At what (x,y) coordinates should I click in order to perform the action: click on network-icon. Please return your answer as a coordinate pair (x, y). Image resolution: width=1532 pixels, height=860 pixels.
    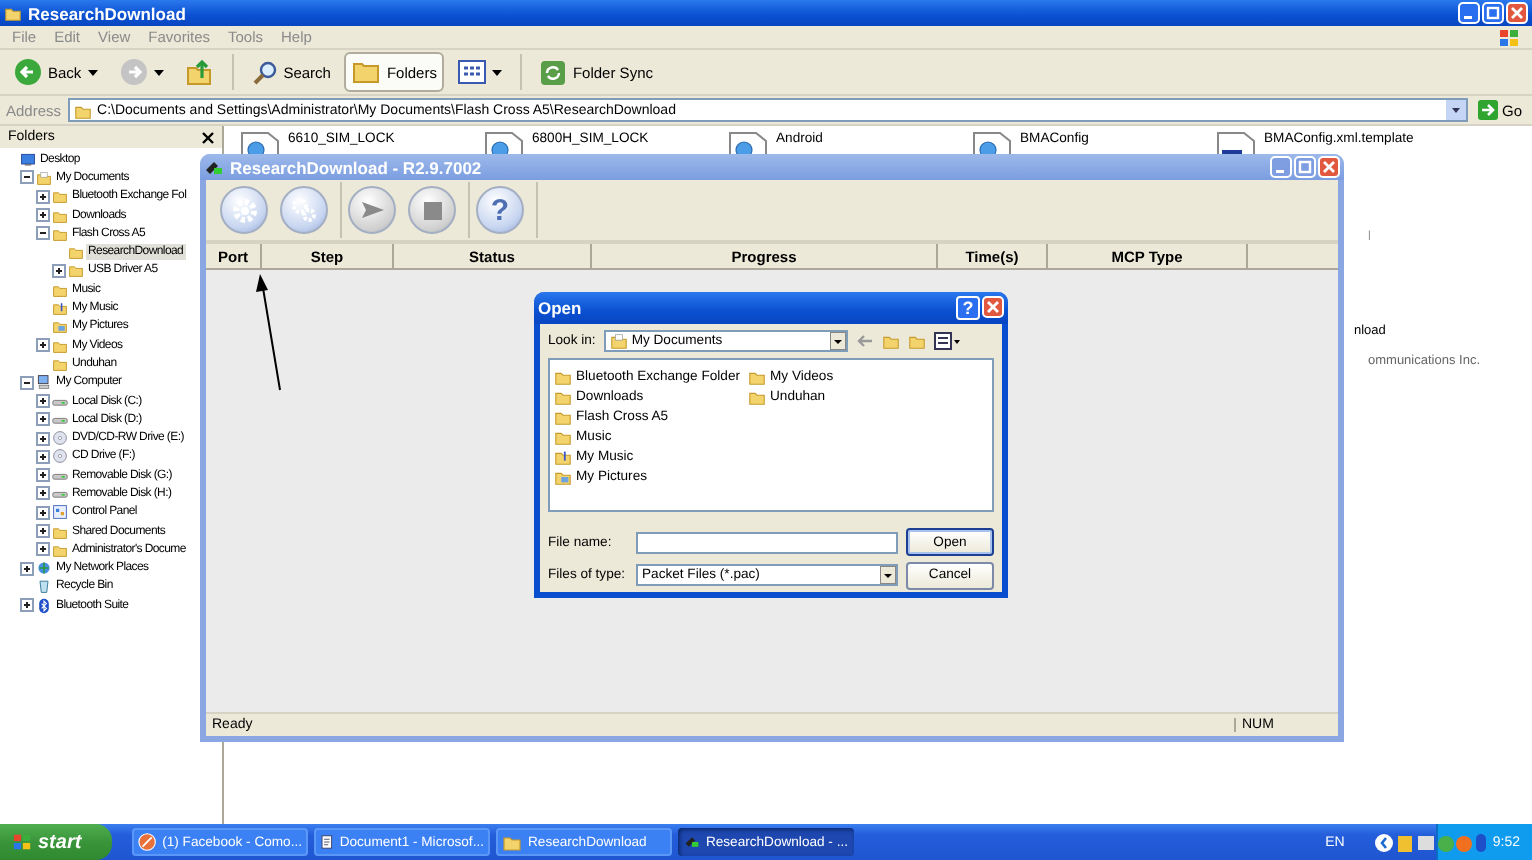
    Looking at the image, I should click on (44, 568).